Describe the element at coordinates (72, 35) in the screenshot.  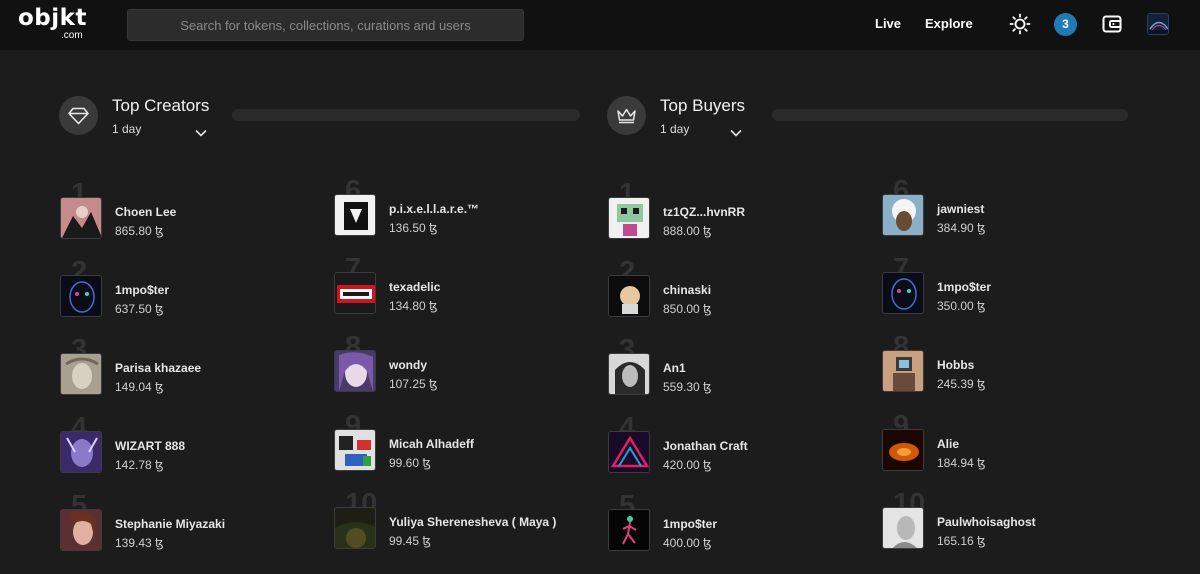
I see `logo-subtext: .com` at that location.